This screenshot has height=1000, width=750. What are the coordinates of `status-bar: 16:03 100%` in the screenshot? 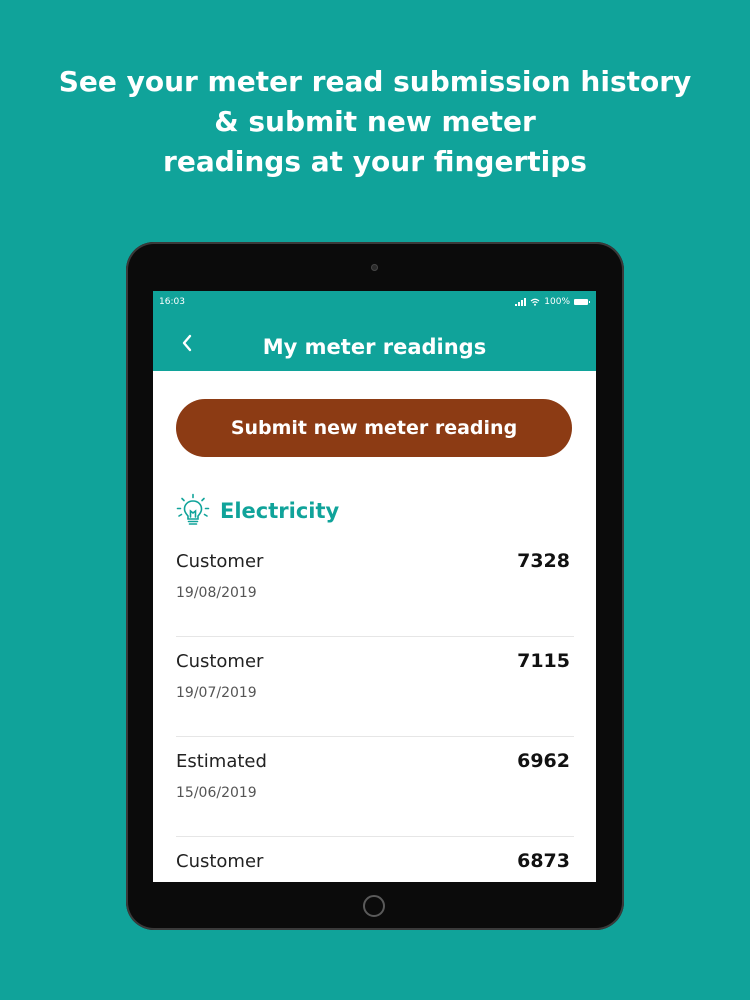 It's located at (374, 302).